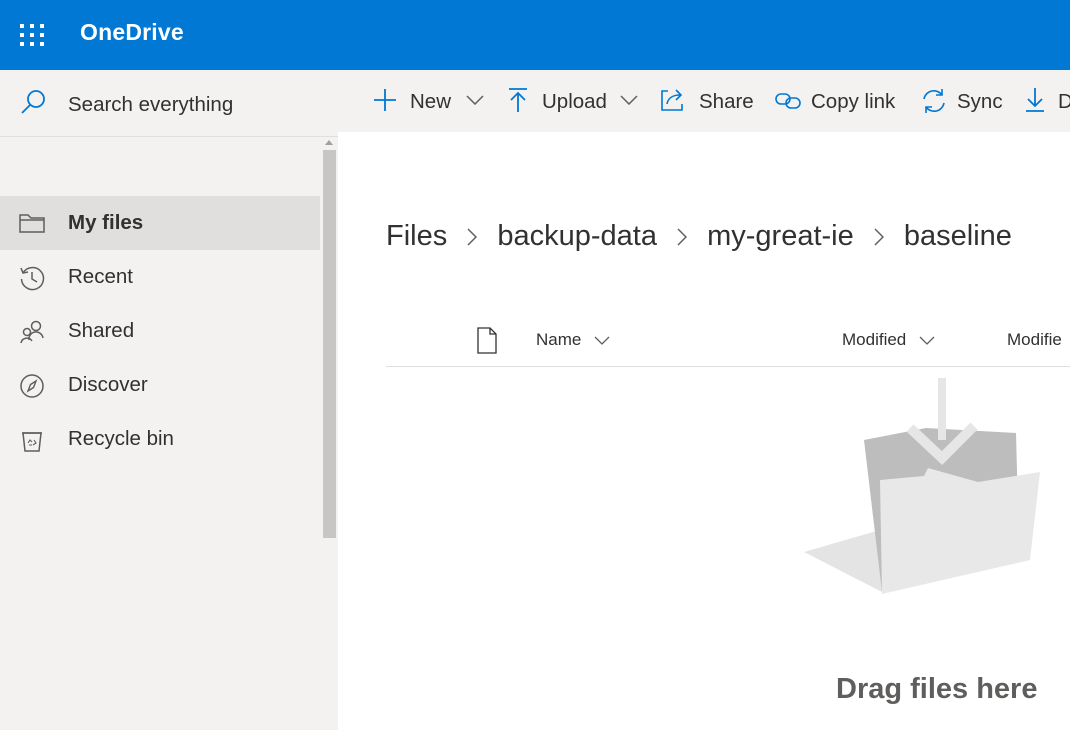  What do you see at coordinates (937, 689) in the screenshot?
I see `empty-state-text: Drag files here` at bounding box center [937, 689].